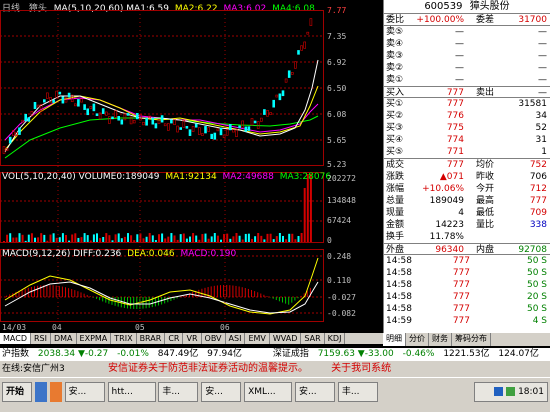 The image size is (550, 412). Describe the element at coordinates (467, 152) in the screenshot. I see `buy-row: 买⑤ 771 1` at that location.